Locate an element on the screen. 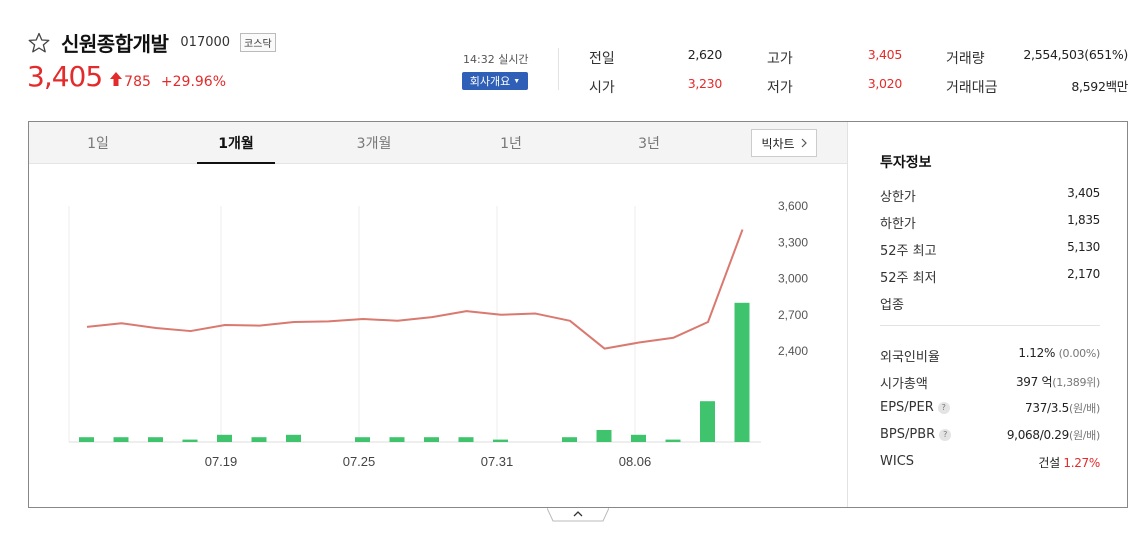 The height and width of the screenshot is (537, 1147). bps-pbr-text: BPS/PBR is located at coordinates (908, 434).